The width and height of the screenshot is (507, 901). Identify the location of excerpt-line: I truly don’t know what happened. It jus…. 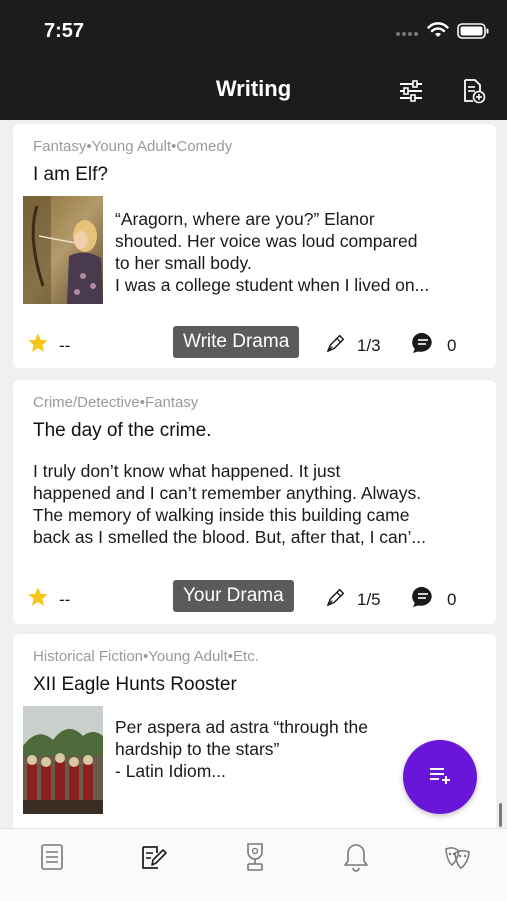
(187, 471).